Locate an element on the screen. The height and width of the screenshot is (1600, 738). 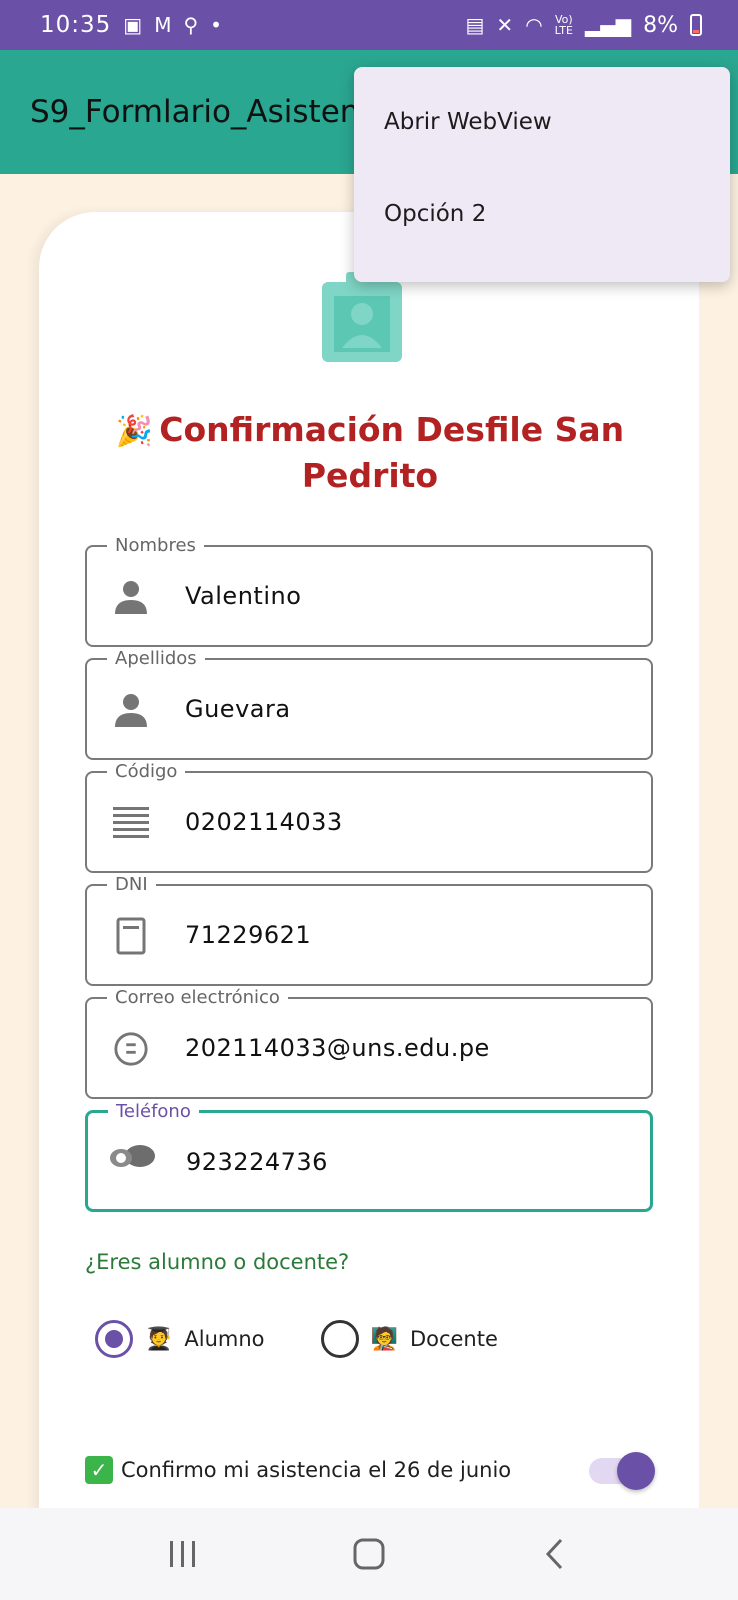
card-icon is located at coordinates (131, 936).